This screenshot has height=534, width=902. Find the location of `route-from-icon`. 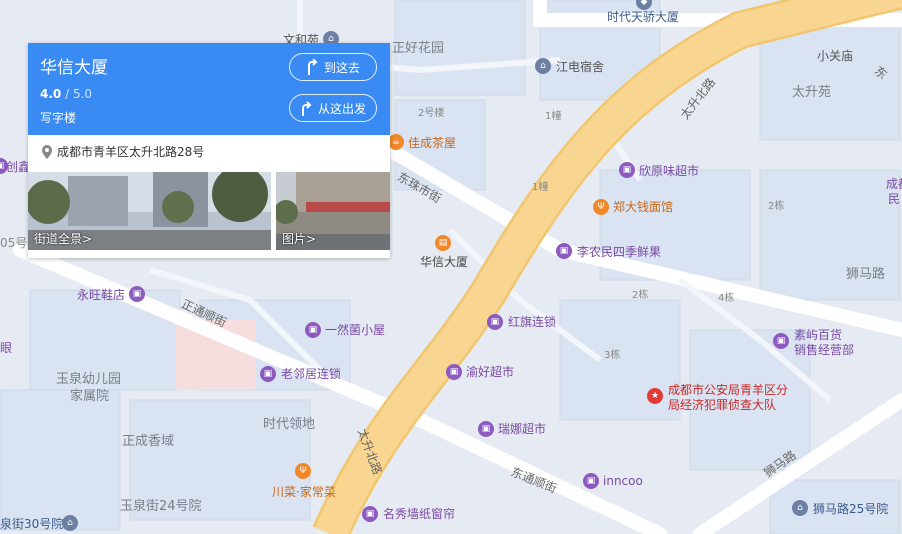

route-from-icon is located at coordinates (306, 108).